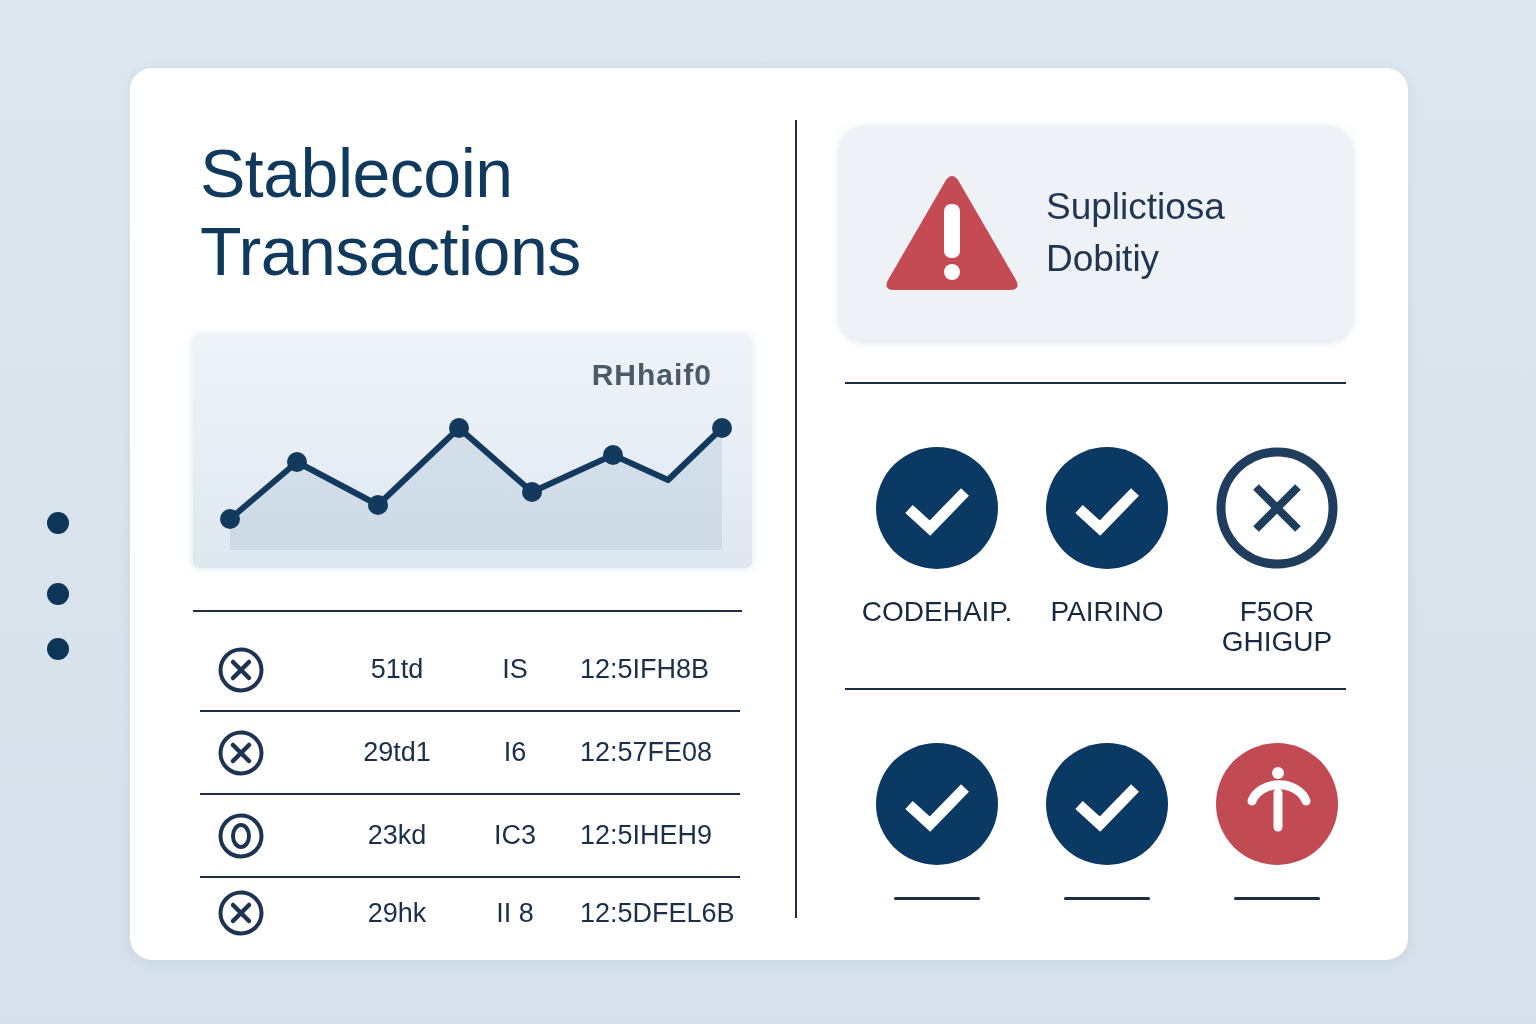  Describe the element at coordinates (390, 212) in the screenshot. I see `page-title: Stablecoin Transactions` at that location.